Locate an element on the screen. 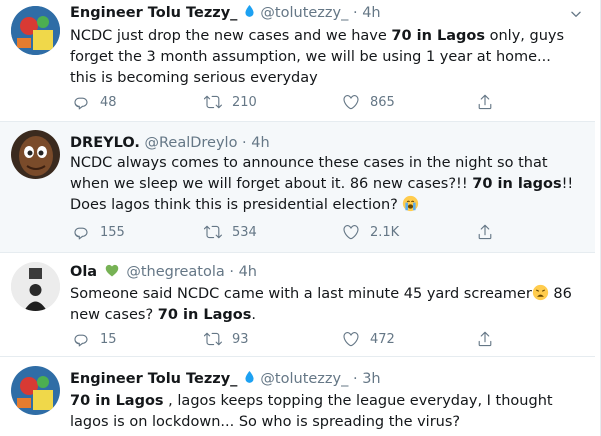  reply-count: 15 is located at coordinates (108, 339).